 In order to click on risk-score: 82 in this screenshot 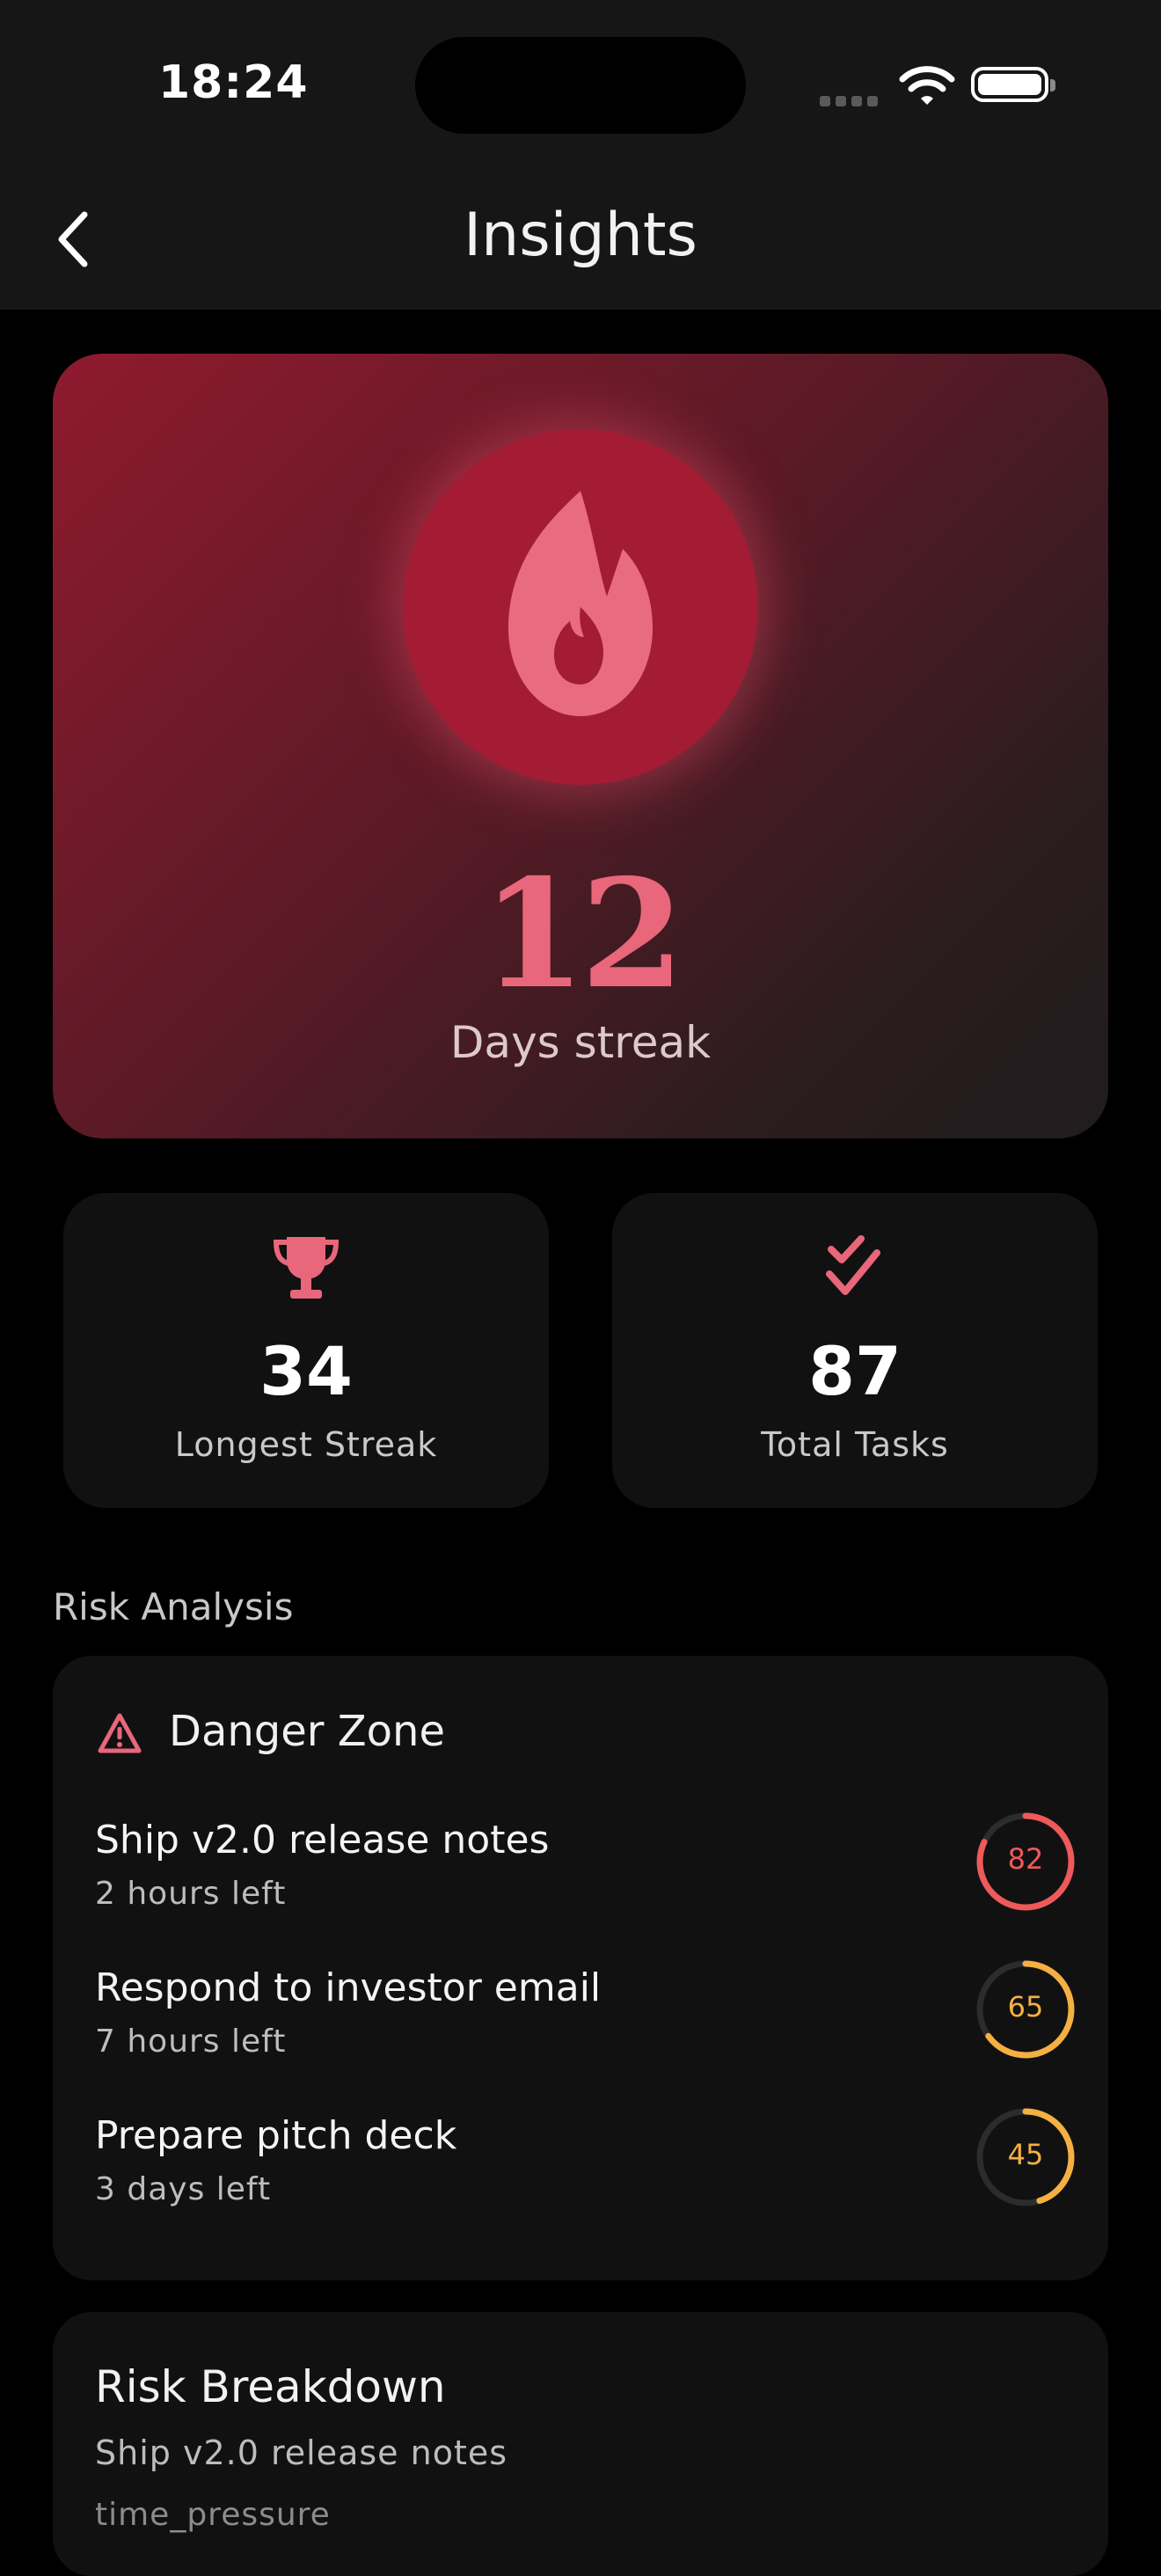, I will do `click(1025, 1859)`.